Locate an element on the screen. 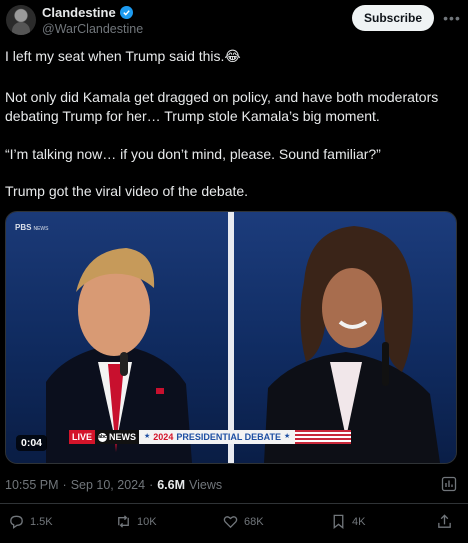 This screenshot has width=468, height=543. post-paragraph-1: I left my seat when Trump said this.😂 is located at coordinates (123, 56).